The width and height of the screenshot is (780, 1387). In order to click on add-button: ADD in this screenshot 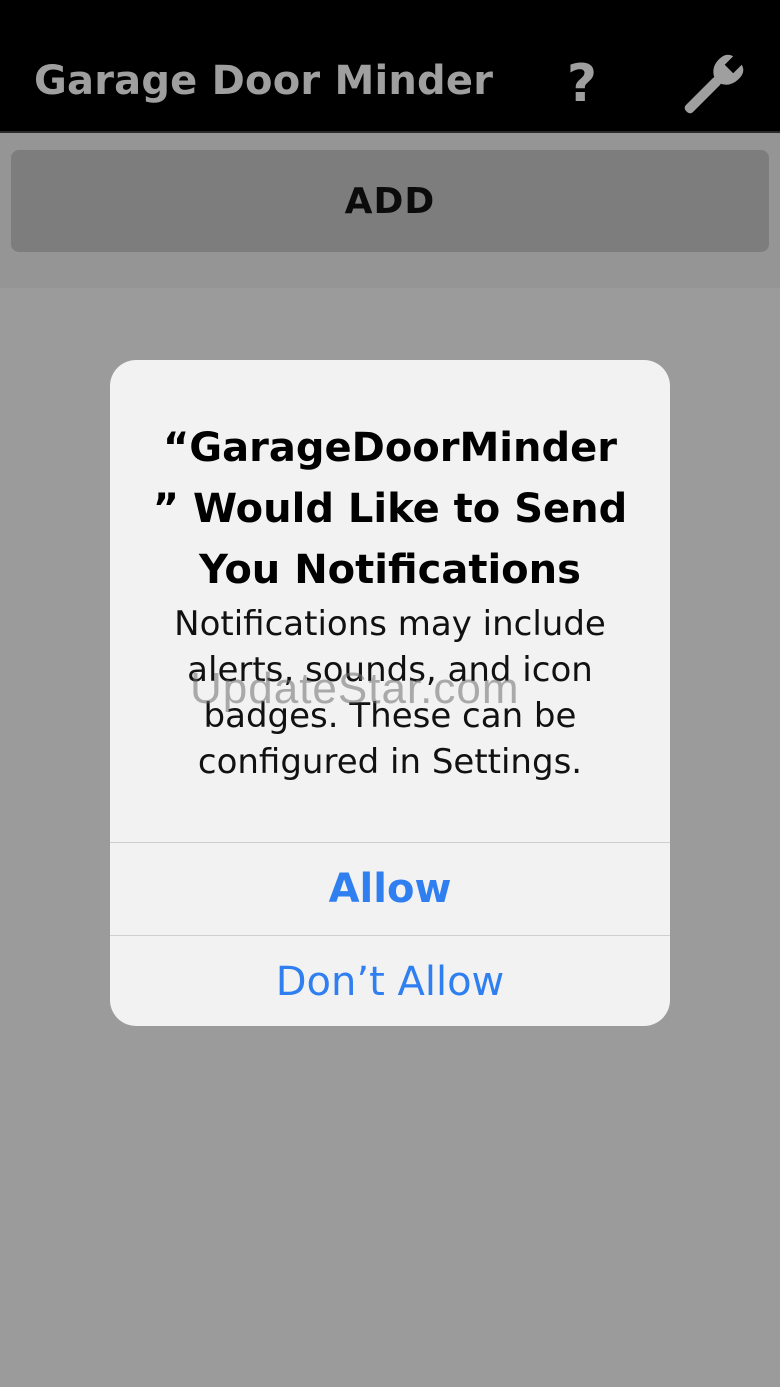, I will do `click(390, 201)`.